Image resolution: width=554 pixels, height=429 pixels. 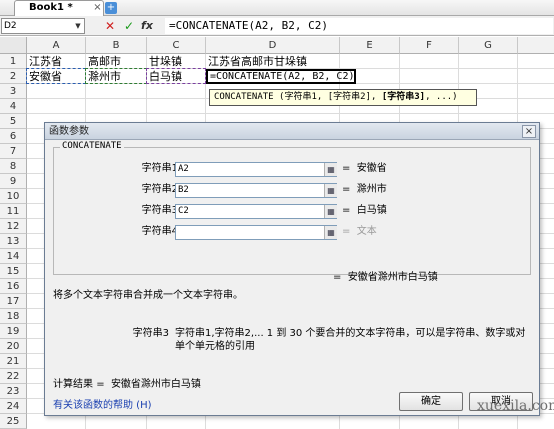 What do you see at coordinates (13, 151) in the screenshot?
I see `row-header: 7` at bounding box center [13, 151].